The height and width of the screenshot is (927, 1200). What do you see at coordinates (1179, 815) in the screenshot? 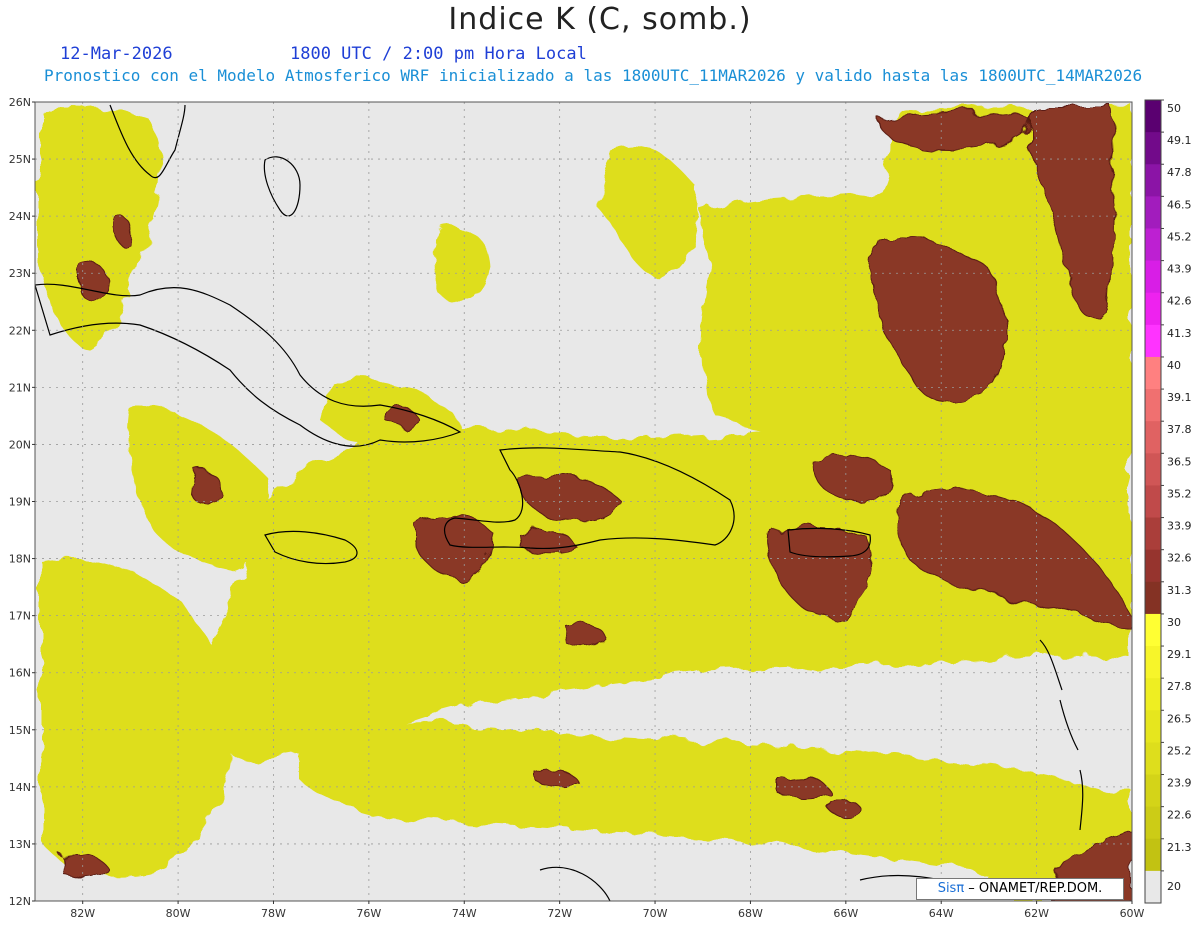
I see `colorbar-label: 22.6` at bounding box center [1179, 815].